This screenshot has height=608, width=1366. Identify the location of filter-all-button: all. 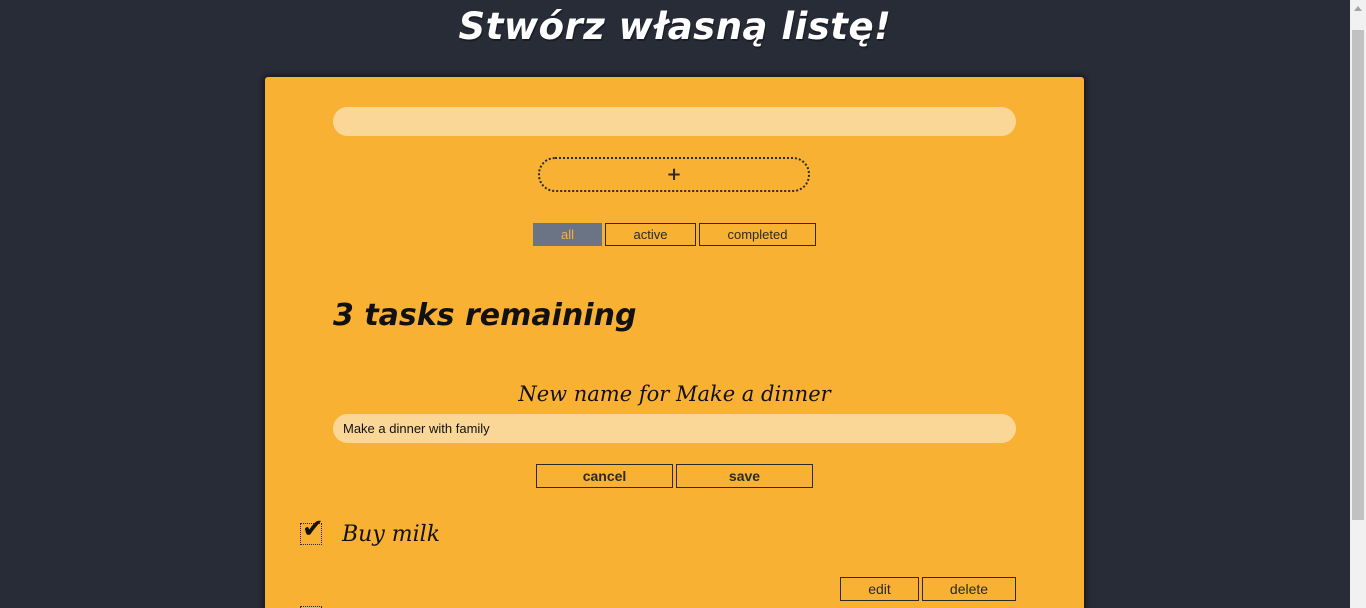
(567, 234).